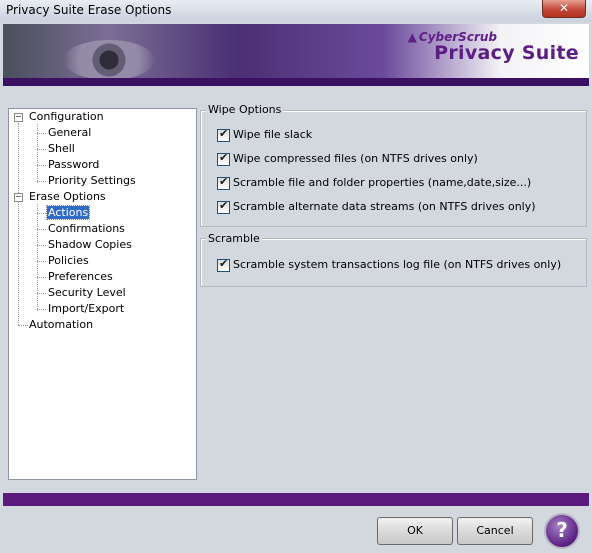  Describe the element at coordinates (61, 325) in the screenshot. I see `tree-item-automation: Automation` at that location.